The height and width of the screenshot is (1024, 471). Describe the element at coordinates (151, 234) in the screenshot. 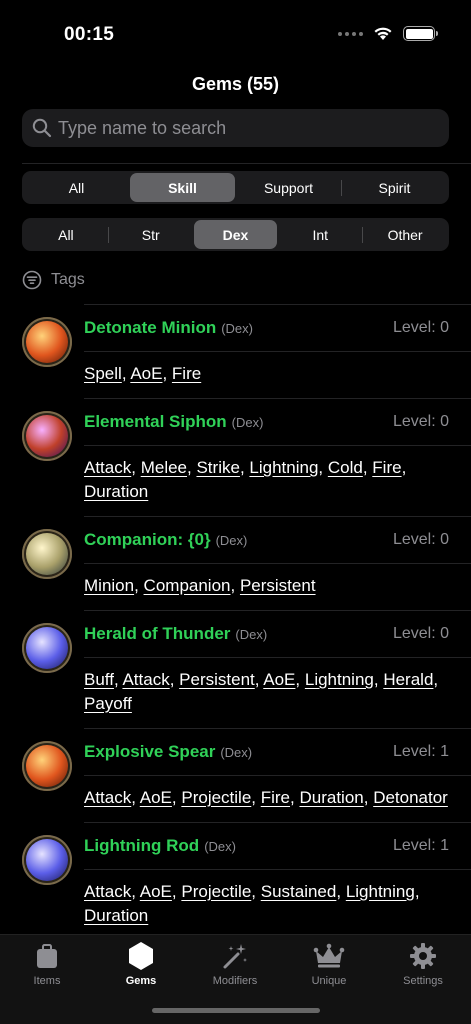

I see `attr-filter-str: Str` at that location.